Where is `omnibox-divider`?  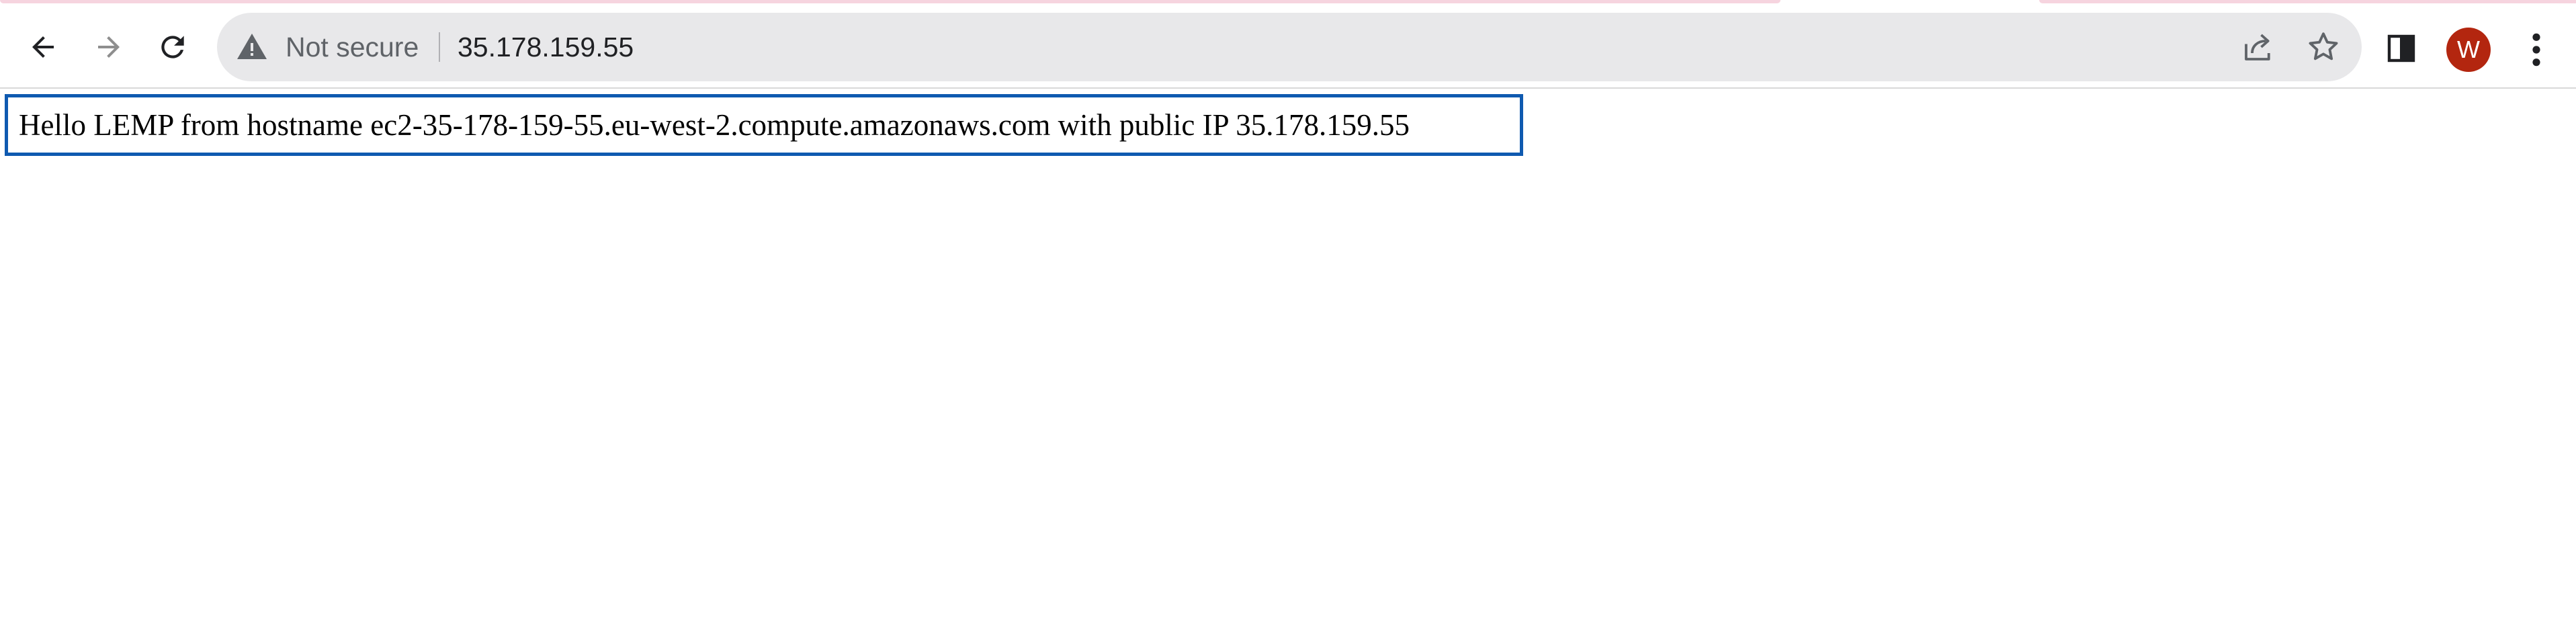 omnibox-divider is located at coordinates (439, 47).